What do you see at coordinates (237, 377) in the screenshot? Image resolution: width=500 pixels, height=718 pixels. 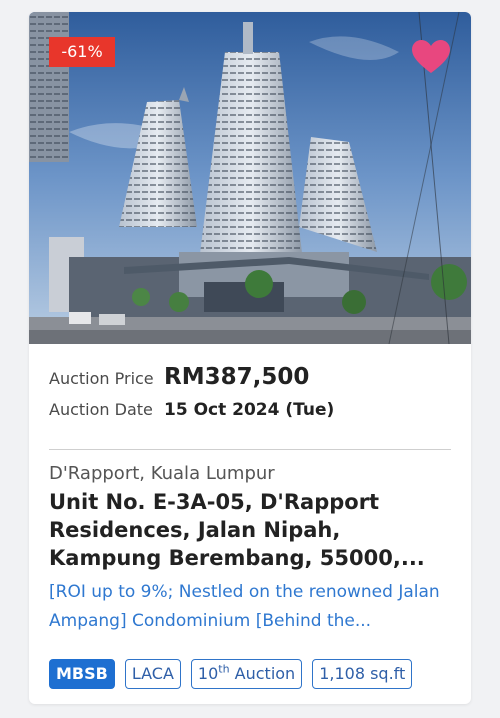 I see `auction-price-value: RM387,500` at bounding box center [237, 377].